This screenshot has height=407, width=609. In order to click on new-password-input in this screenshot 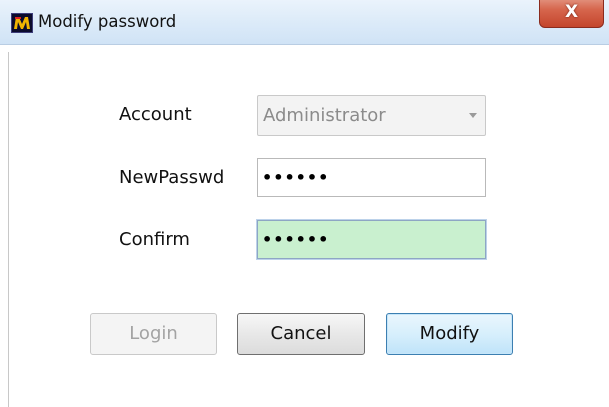, I will do `click(371, 177)`.